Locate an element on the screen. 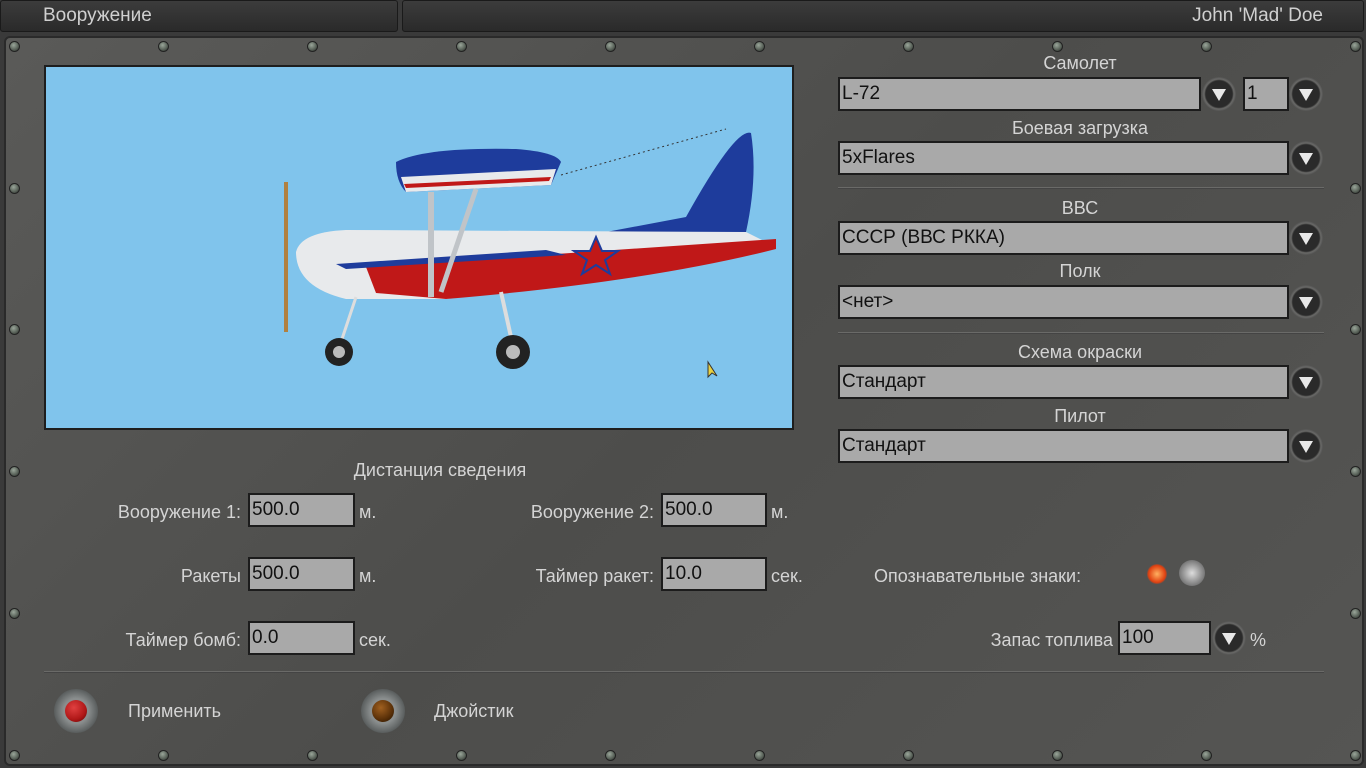 This screenshot has height=768, width=1366. rocket-timer-label: Таймер ракет: is located at coordinates (594, 576).